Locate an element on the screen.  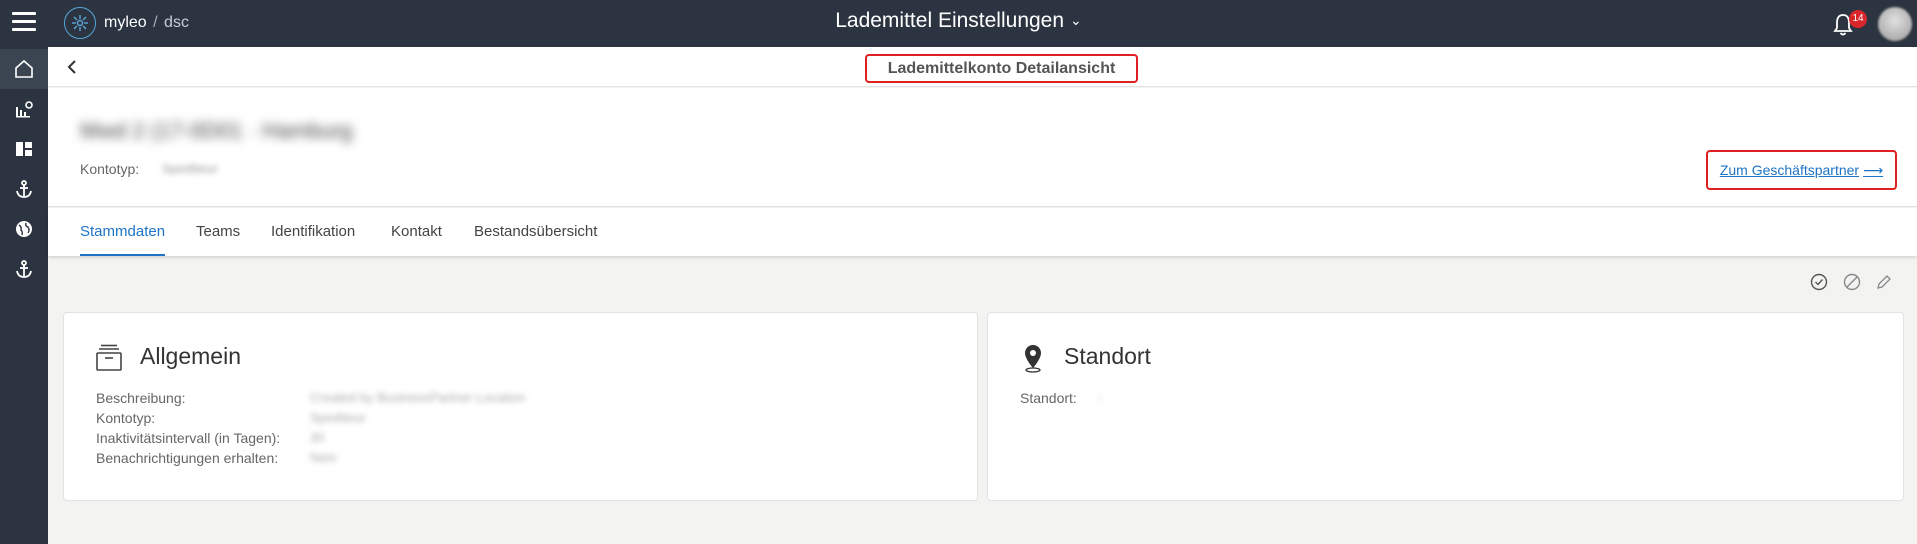
label-standort: Standort: is located at coordinates (1048, 398).